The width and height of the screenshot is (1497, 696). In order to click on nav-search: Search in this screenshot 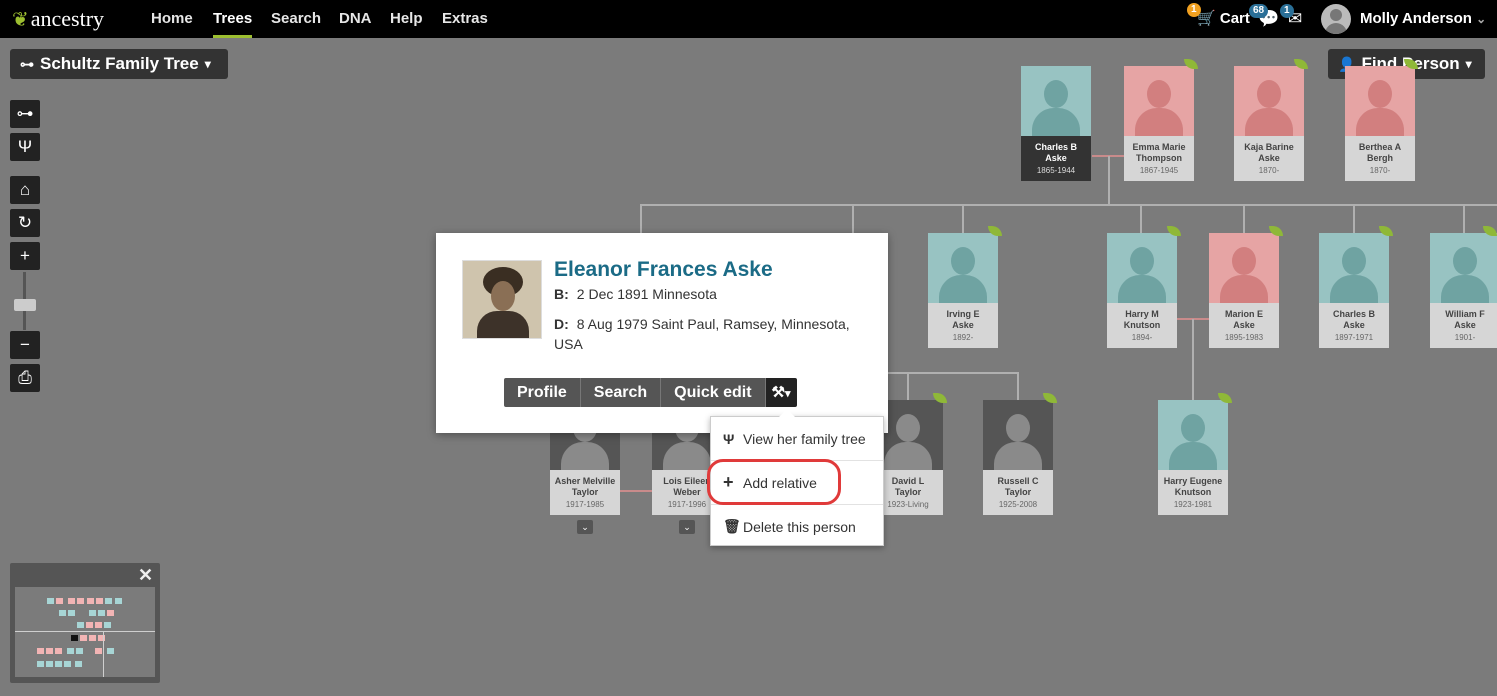, I will do `click(296, 19)`.